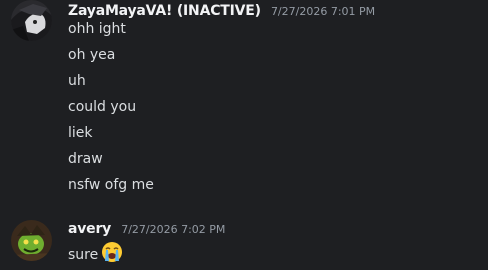 This screenshot has width=488, height=270. What do you see at coordinates (164, 11) in the screenshot?
I see `username: ZayaMayaVA! (INACTIVE)` at bounding box center [164, 11].